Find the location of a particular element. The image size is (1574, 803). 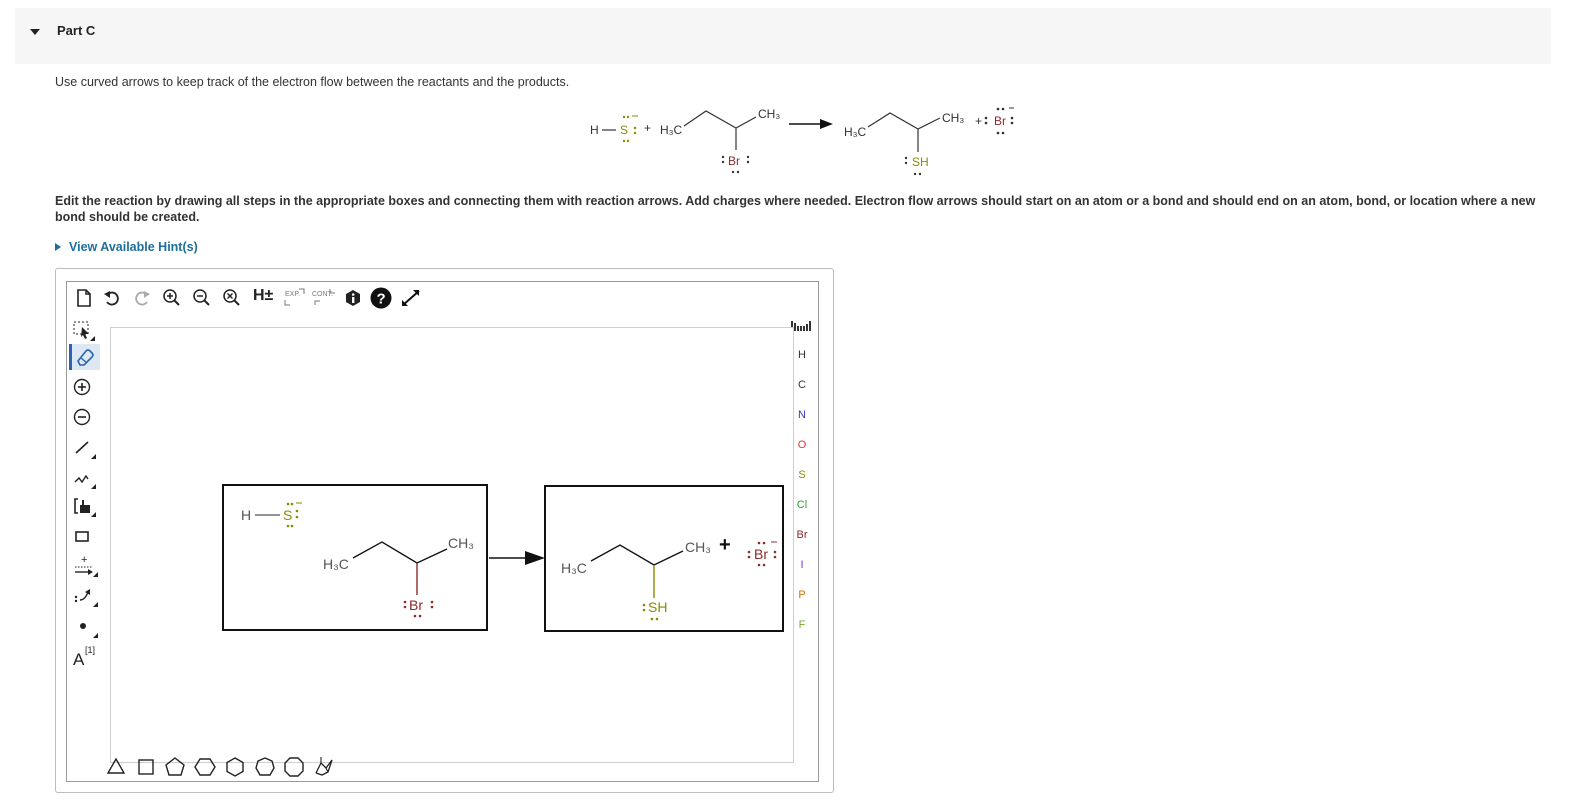

negative-charge-icon is located at coordinates (83, 418).